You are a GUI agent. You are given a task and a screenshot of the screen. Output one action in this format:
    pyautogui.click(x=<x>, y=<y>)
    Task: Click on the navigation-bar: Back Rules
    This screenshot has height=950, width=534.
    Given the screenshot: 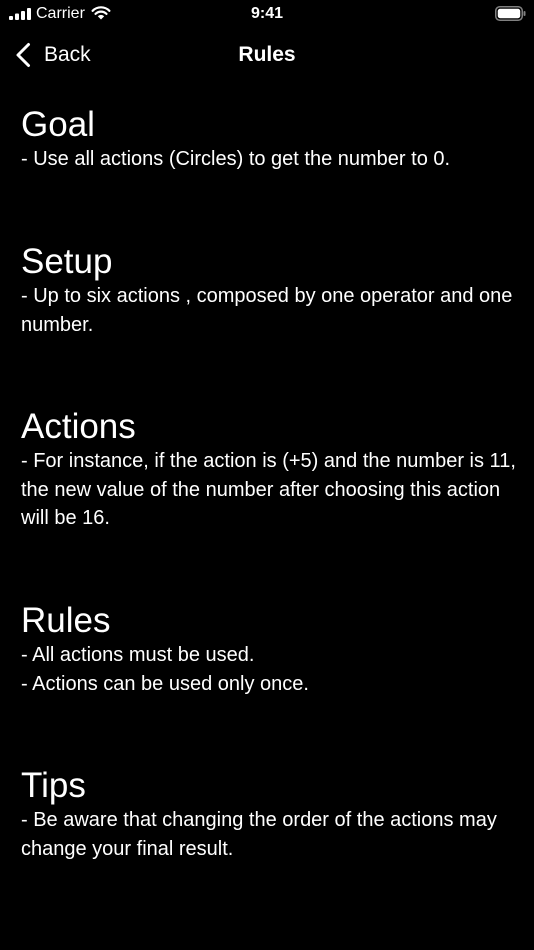 What is the action you would take?
    pyautogui.click(x=267, y=55)
    